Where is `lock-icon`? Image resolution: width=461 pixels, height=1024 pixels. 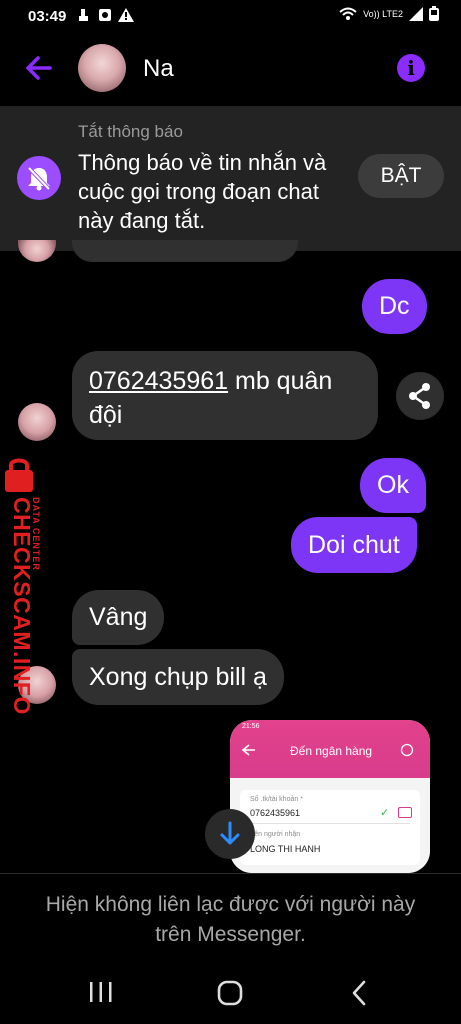
lock-icon is located at coordinates (19, 475).